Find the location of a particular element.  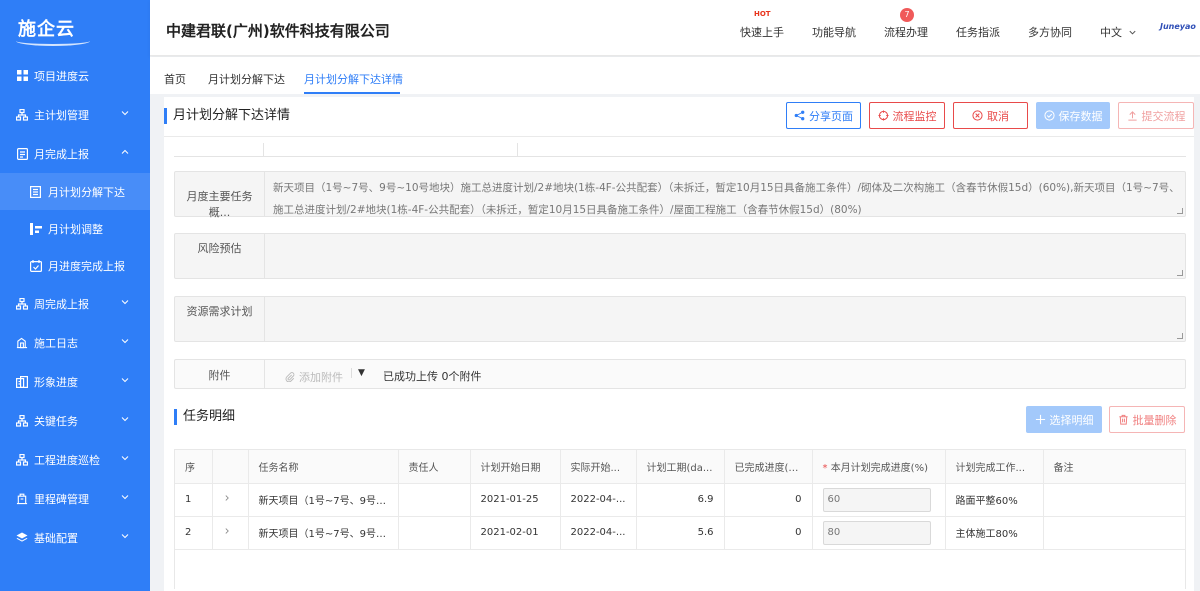

nav-function-guide: 功能导航 is located at coordinates (834, 32).